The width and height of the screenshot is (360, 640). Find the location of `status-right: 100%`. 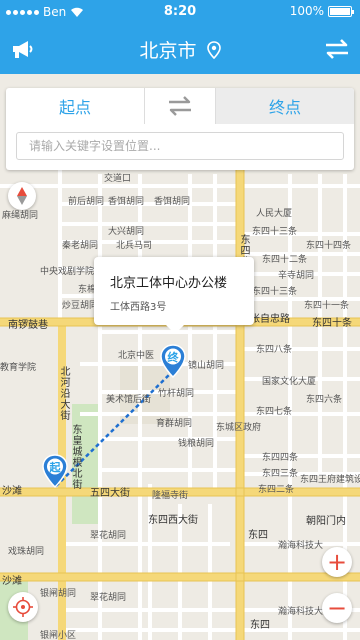

status-right: 100% is located at coordinates (321, 11).